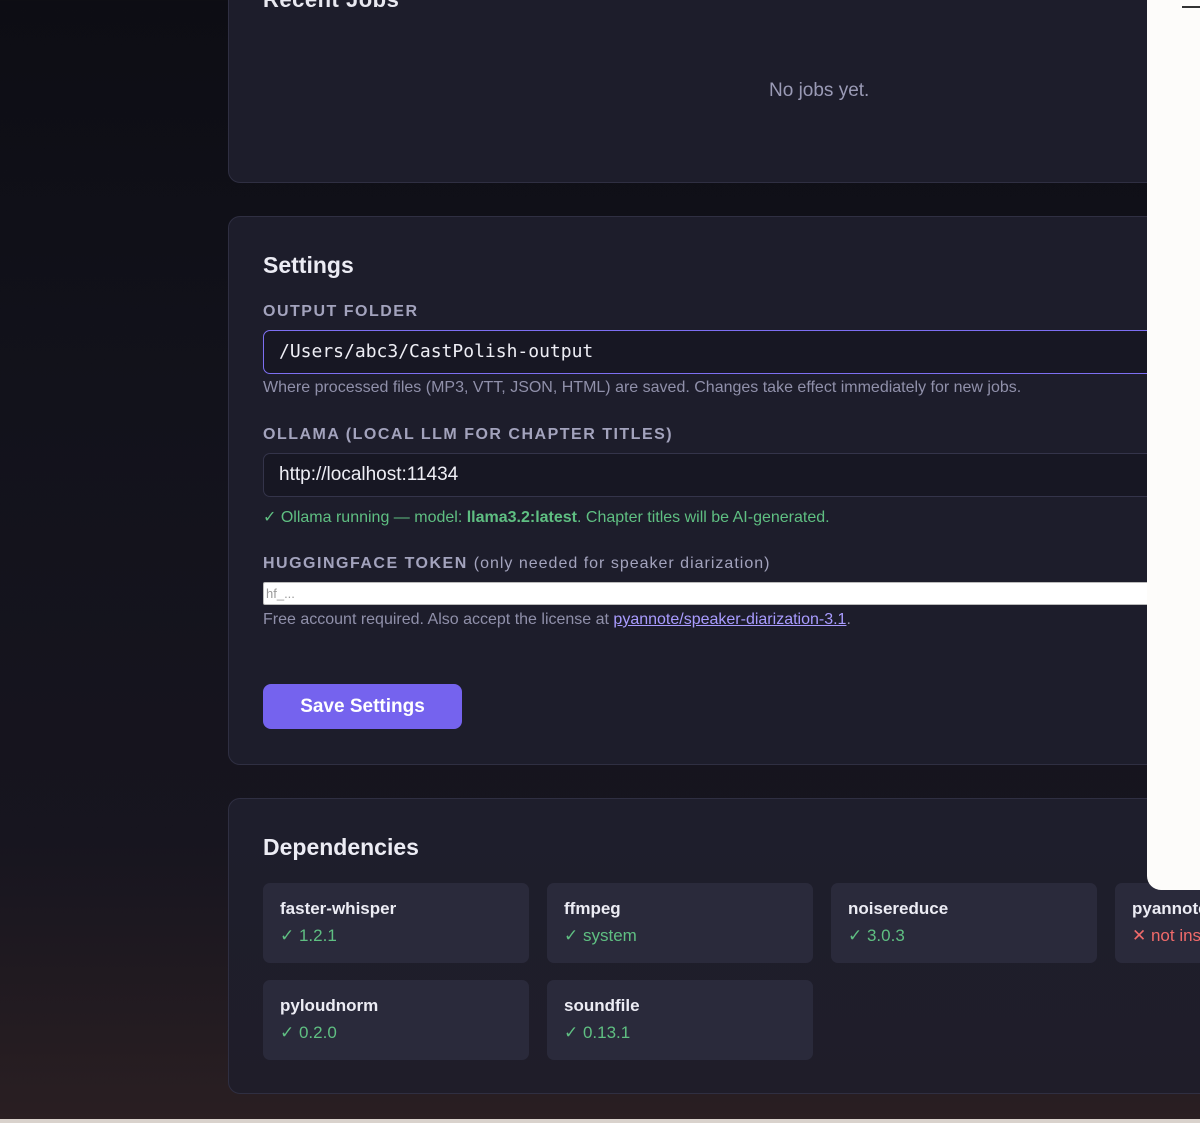  What do you see at coordinates (308, 265) in the screenshot?
I see `settings-title: Settings` at bounding box center [308, 265].